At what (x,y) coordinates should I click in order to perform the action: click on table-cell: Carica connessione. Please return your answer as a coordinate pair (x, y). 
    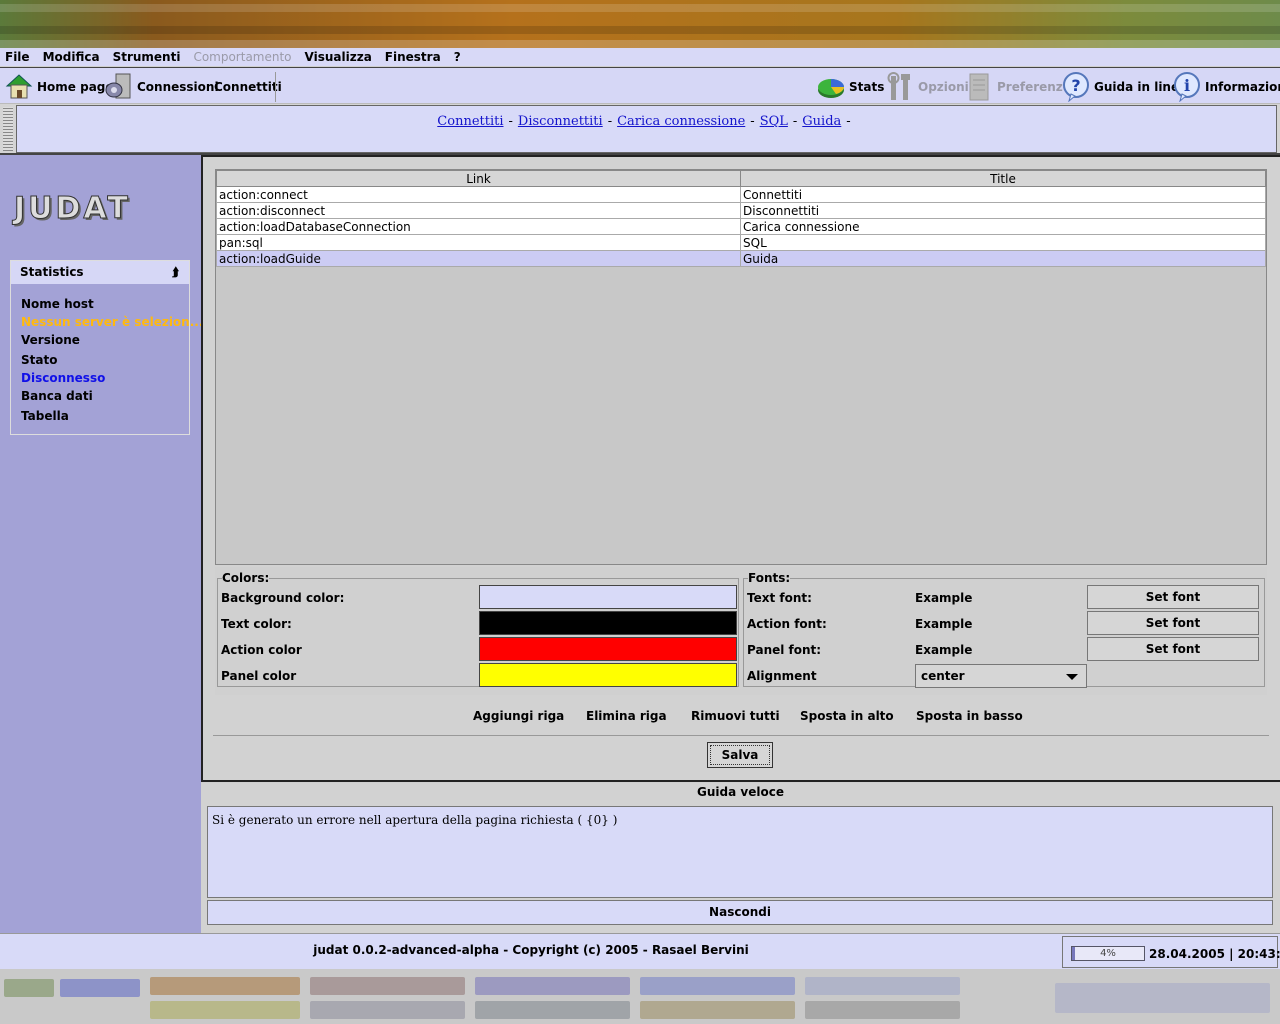
    Looking at the image, I should click on (1003, 226).